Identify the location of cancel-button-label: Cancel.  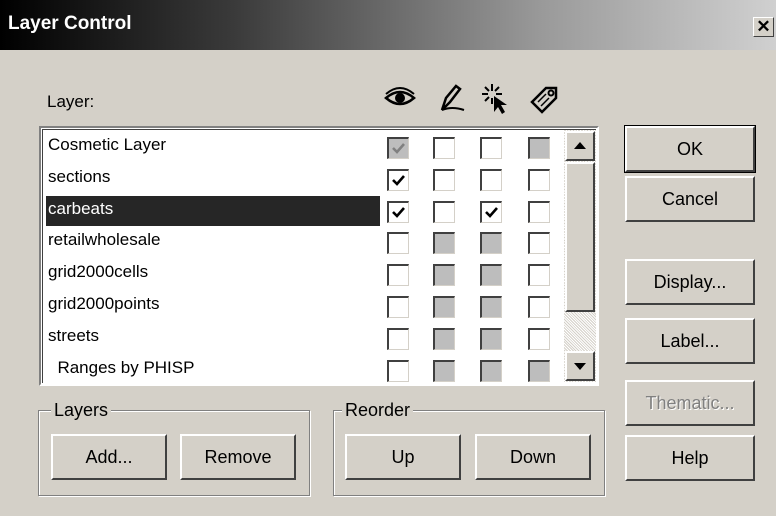
(690, 198).